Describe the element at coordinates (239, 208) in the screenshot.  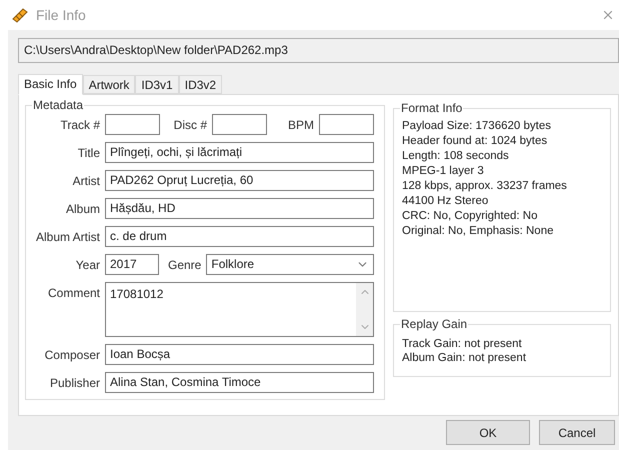
I see `text-field: Hășdău, HD` at that location.